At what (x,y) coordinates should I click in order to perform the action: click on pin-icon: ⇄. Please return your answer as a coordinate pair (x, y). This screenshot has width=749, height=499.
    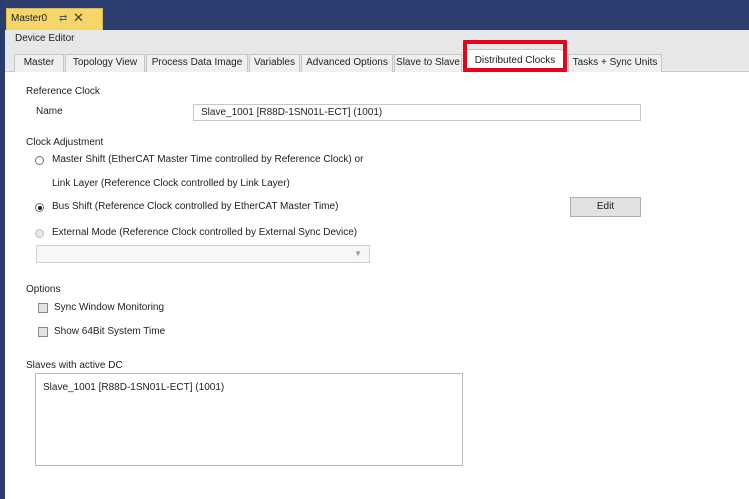
    Looking at the image, I should click on (63, 18).